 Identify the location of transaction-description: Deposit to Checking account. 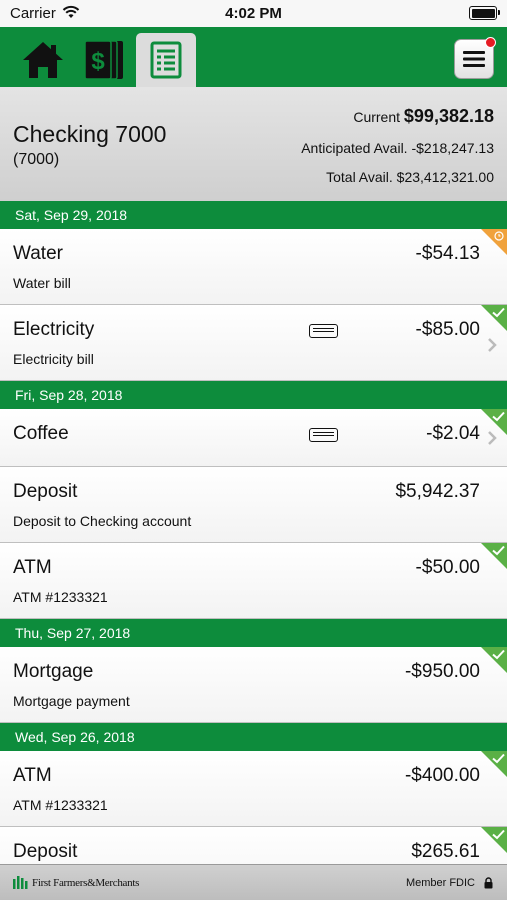
(102, 521).